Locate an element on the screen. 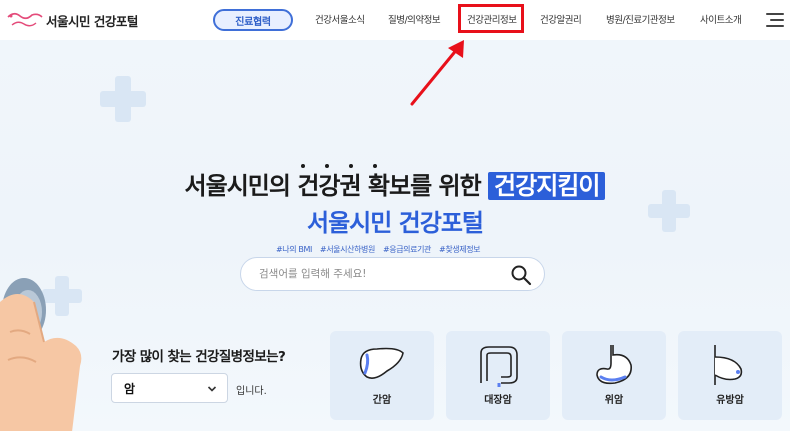  nav-item-health-news: 건강서울소식 is located at coordinates (340, 19).